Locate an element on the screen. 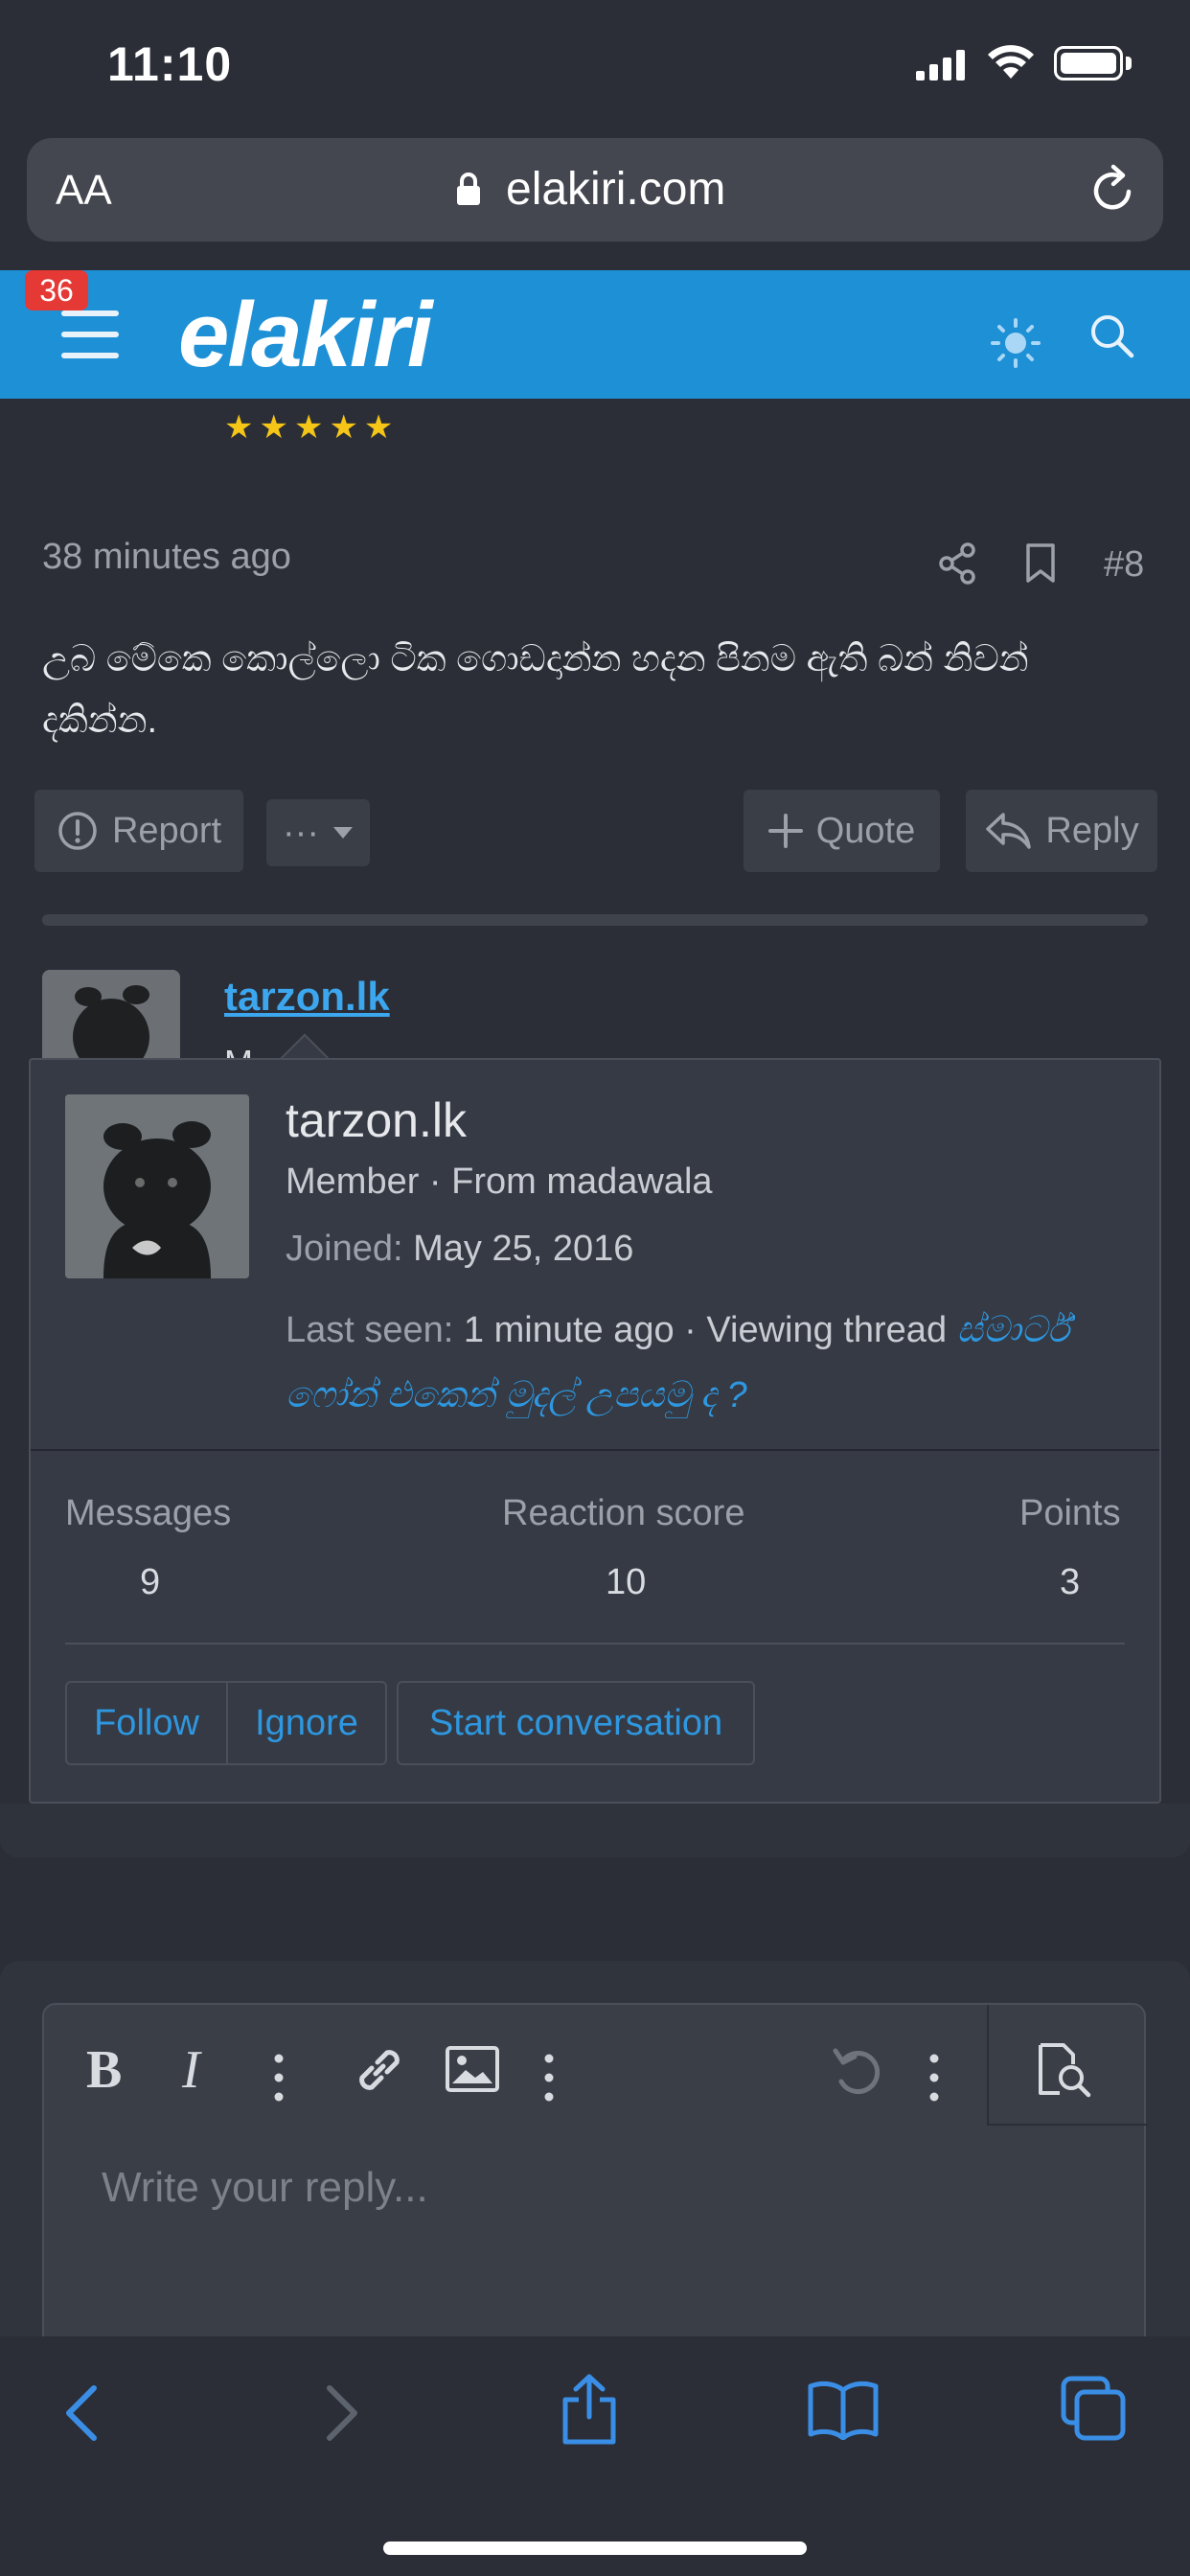  post-container-bottom is located at coordinates (595, 1830).